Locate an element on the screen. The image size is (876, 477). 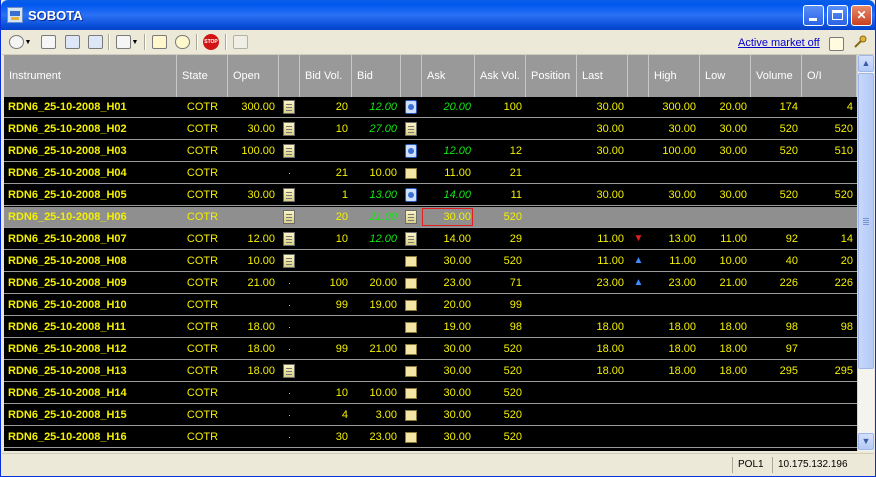
table-row: RDN6_25-10-2008_H16 COTR · 30 23.00 30.00 520 is located at coordinates (430, 437).